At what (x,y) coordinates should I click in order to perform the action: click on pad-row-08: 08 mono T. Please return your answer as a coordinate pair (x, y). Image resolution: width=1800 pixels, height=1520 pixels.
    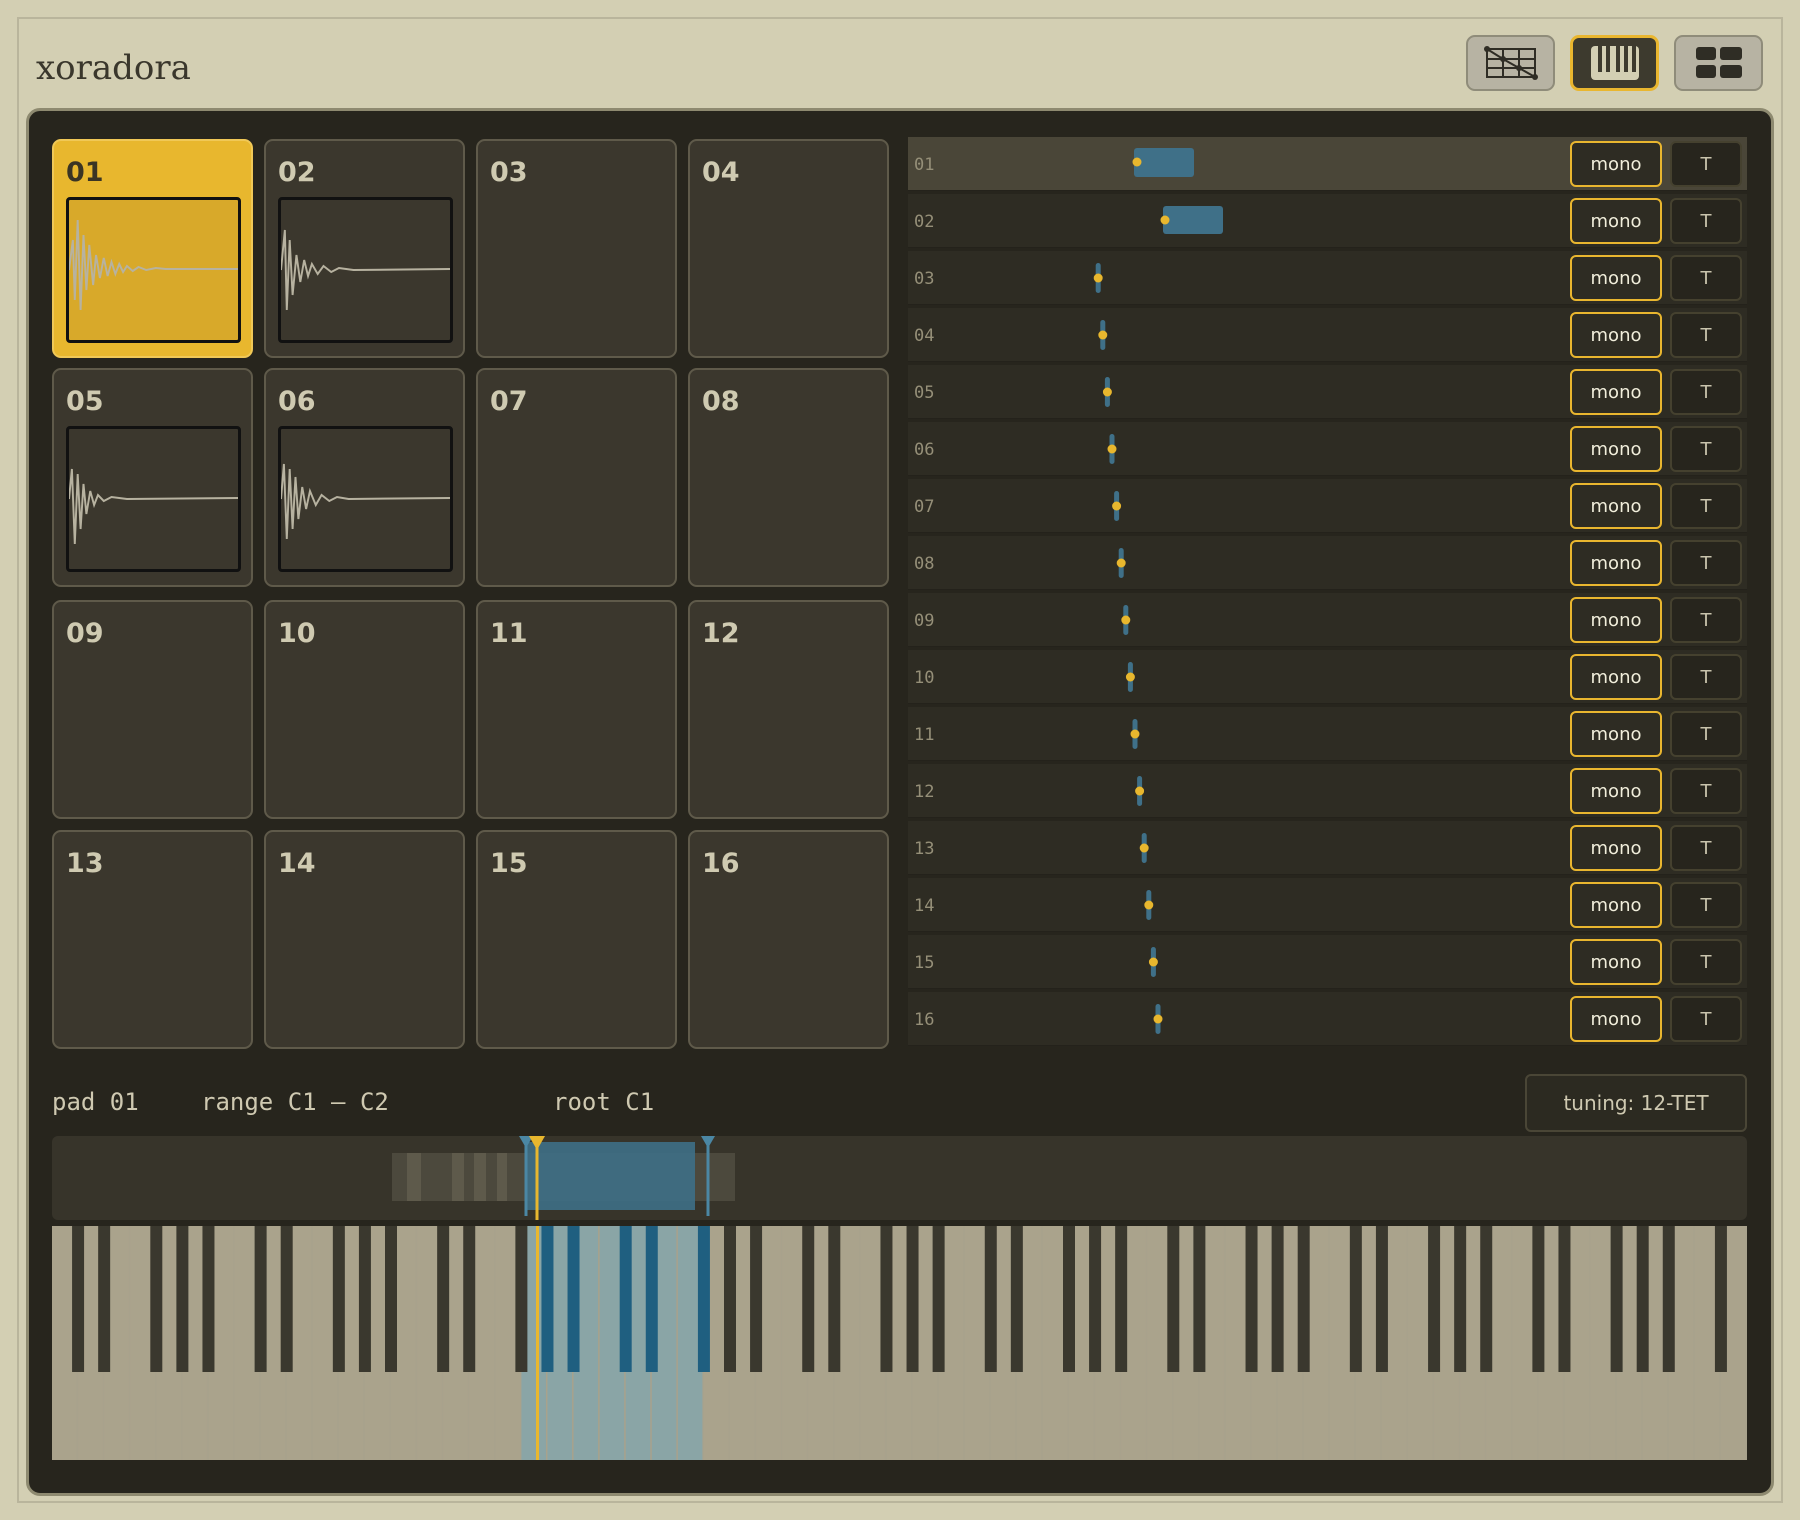
    Looking at the image, I should click on (1327, 563).